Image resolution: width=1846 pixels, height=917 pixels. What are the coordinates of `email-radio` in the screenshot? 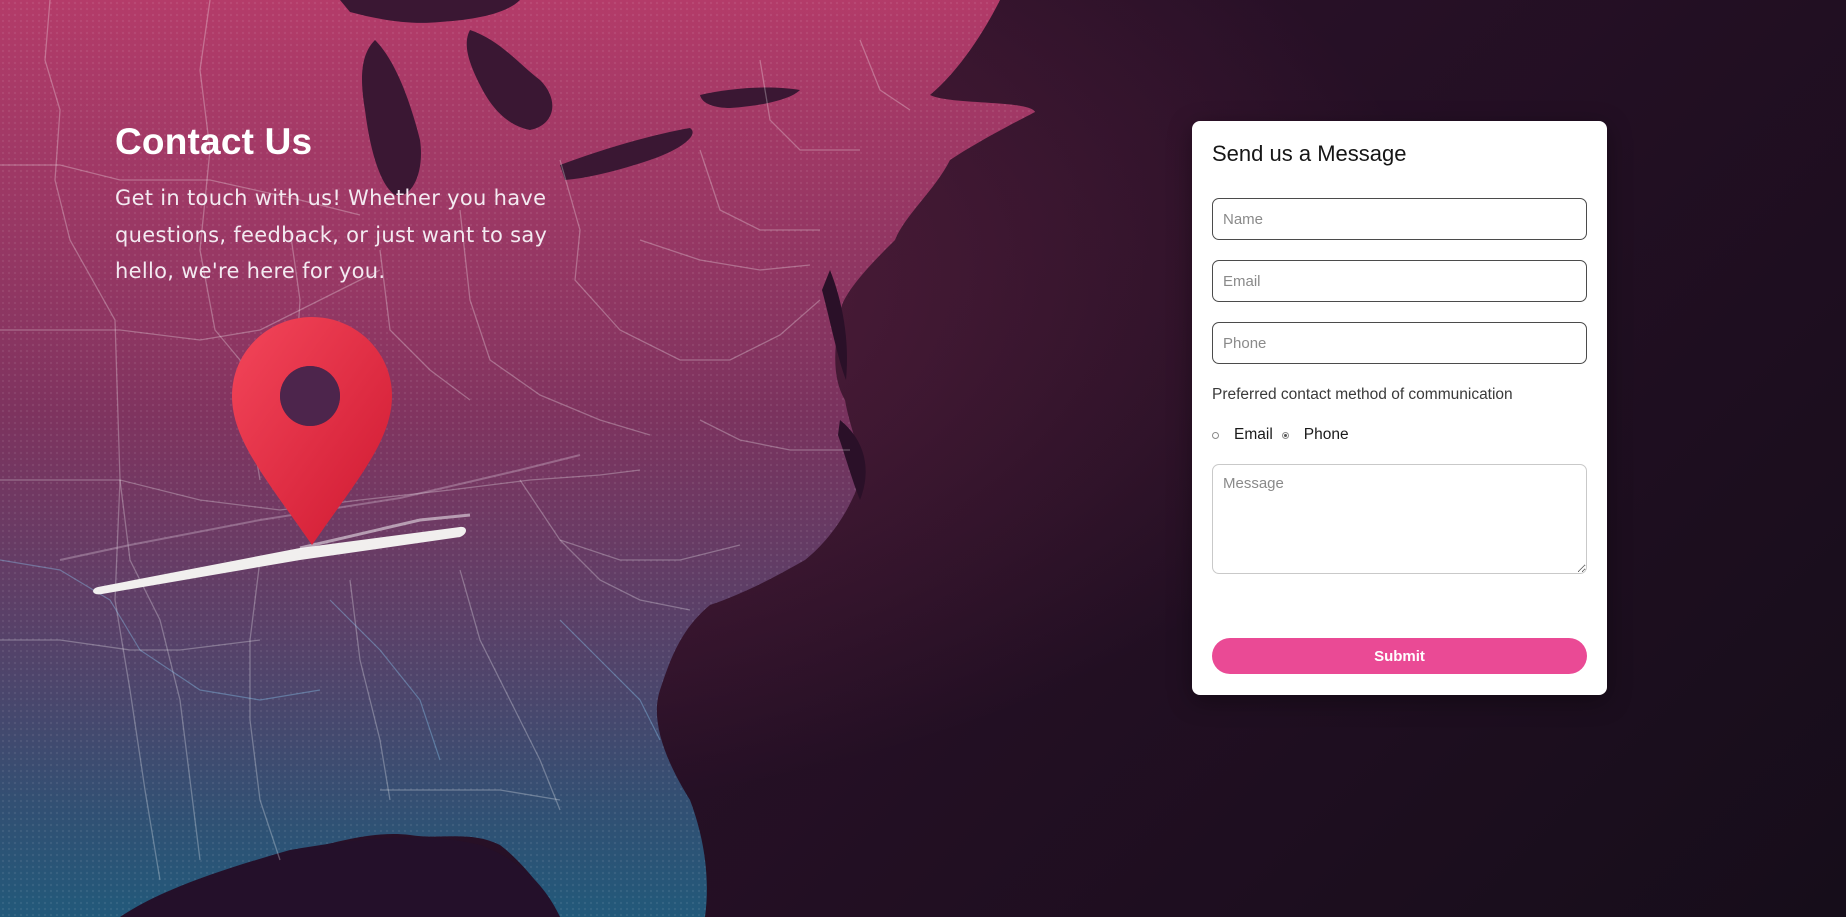 It's located at (1215, 435).